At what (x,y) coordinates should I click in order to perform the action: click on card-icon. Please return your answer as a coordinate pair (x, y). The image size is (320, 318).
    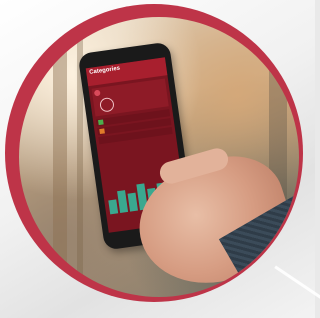
    Looking at the image, I should click on (97, 93).